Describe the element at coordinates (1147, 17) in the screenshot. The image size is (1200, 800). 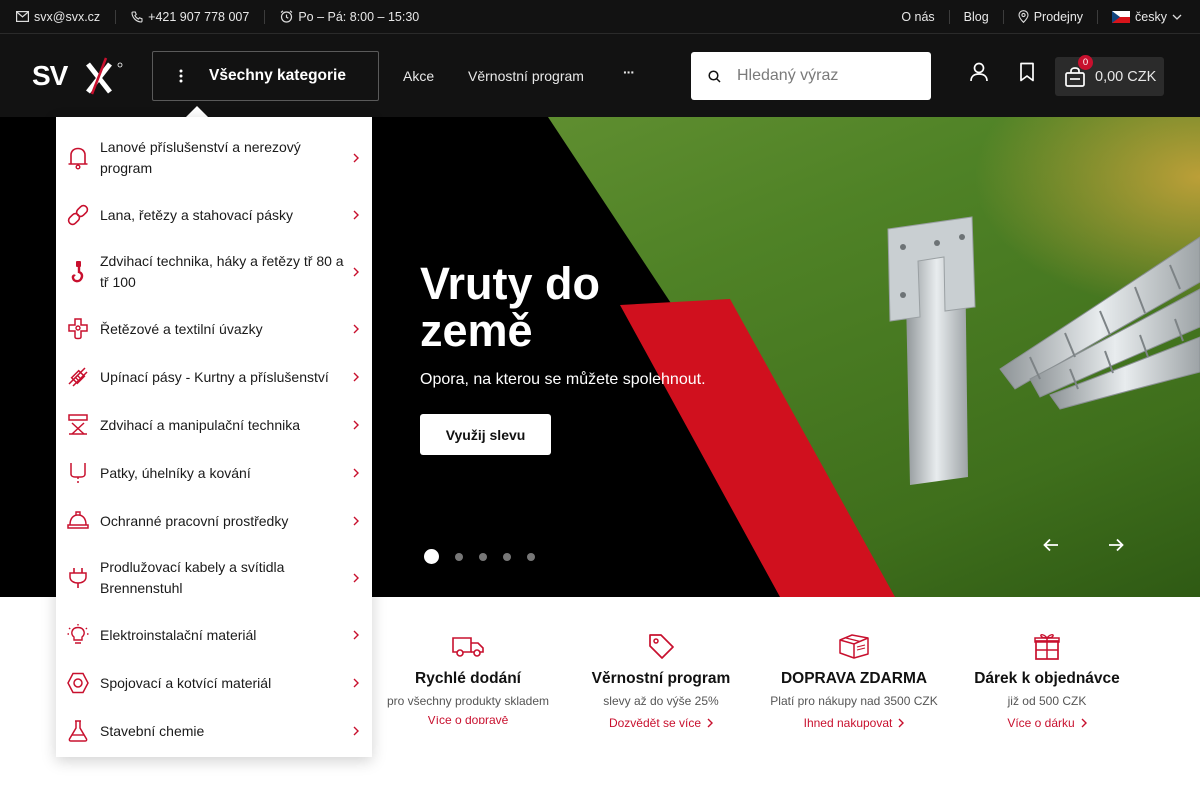
I see `language-selector: česky` at that location.